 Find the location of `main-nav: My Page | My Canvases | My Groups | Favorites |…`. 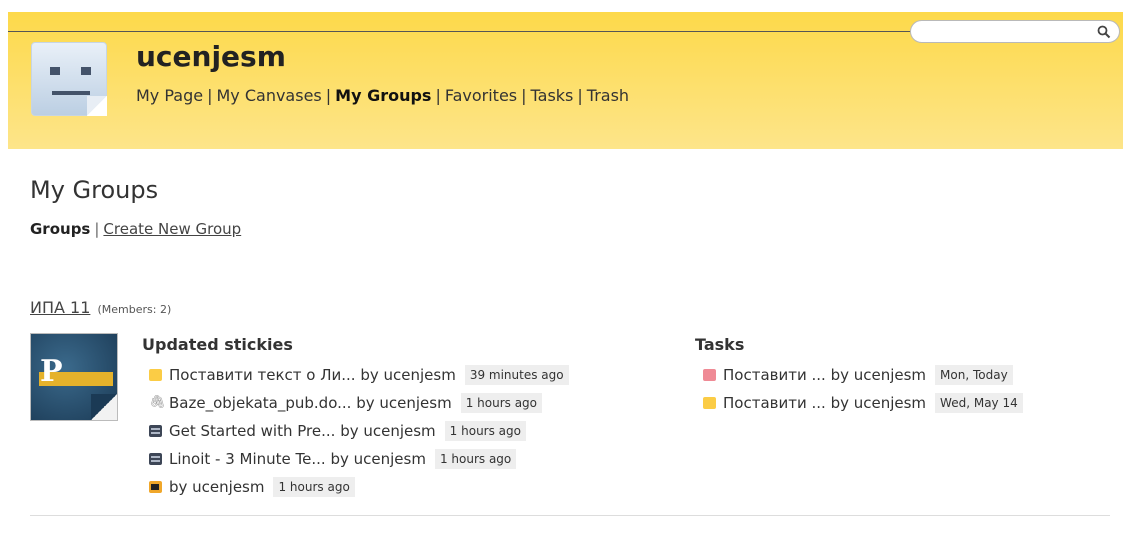

main-nav: My Page | My Canvases | My Groups | Favorites |… is located at coordinates (382, 95).